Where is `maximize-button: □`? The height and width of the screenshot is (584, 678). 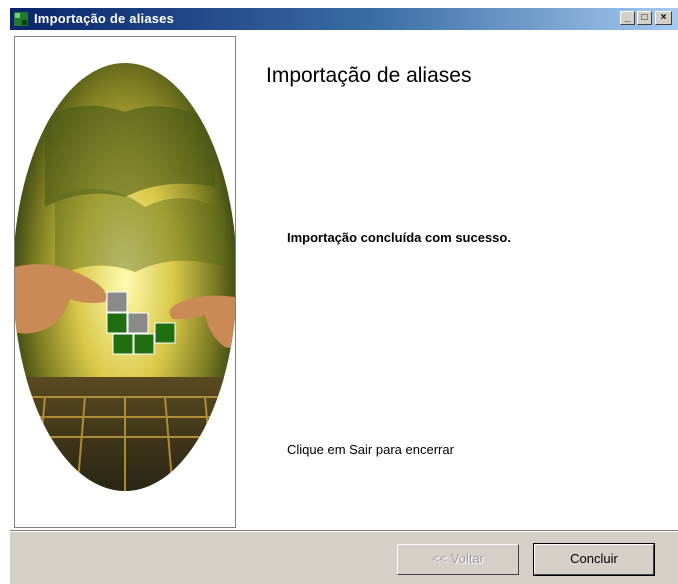
maximize-button: □ is located at coordinates (644, 18).